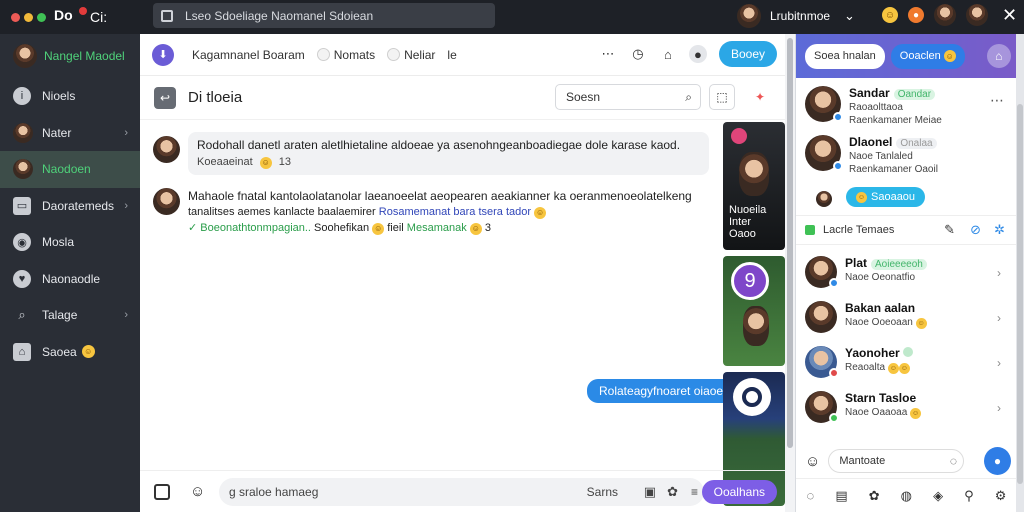 The width and height of the screenshot is (1024, 512). What do you see at coordinates (800, 16) in the screenshot?
I see `user-name: Lrubitnmoe` at bounding box center [800, 16].